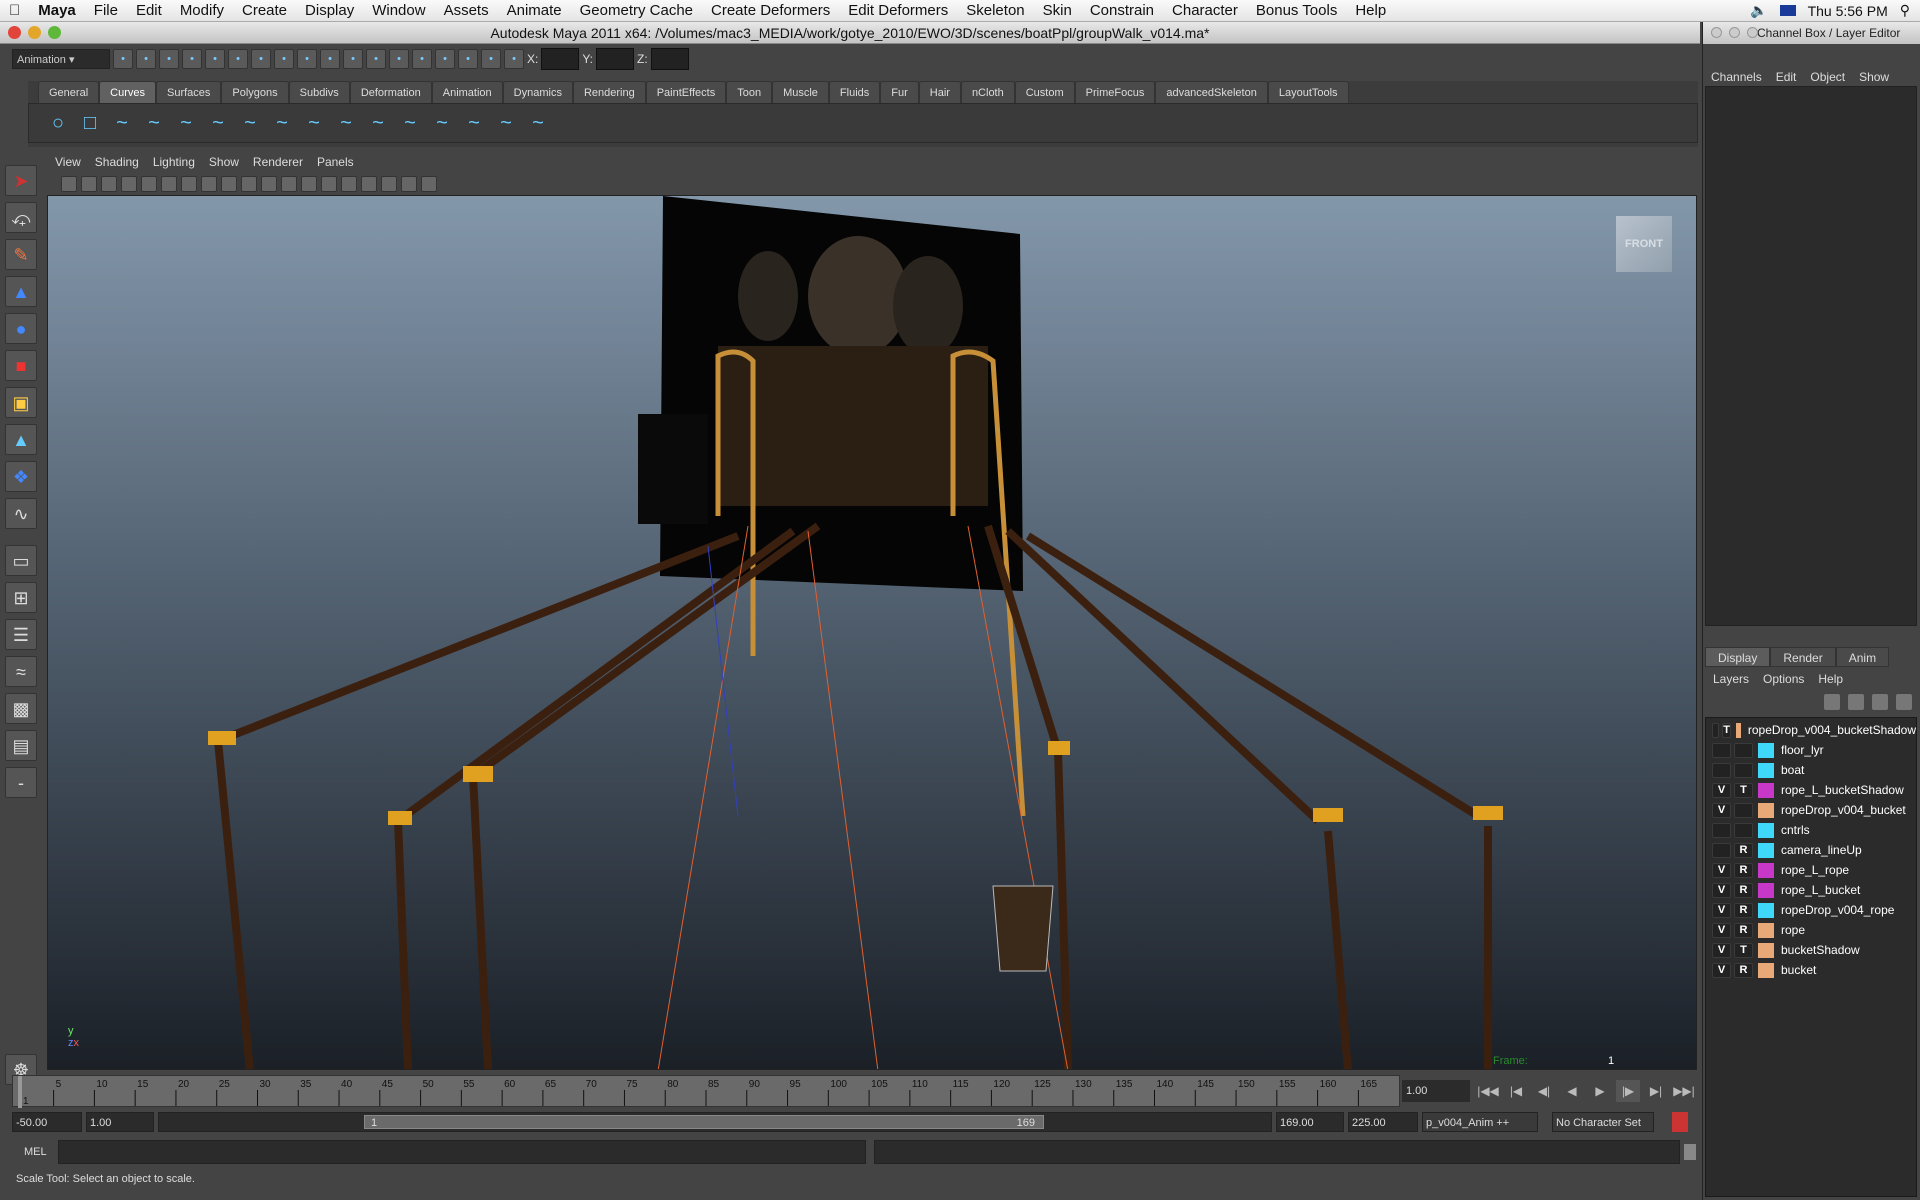 The height and width of the screenshot is (1200, 1920). What do you see at coordinates (466, 10) in the screenshot?
I see `menu-assets: Assets` at bounding box center [466, 10].